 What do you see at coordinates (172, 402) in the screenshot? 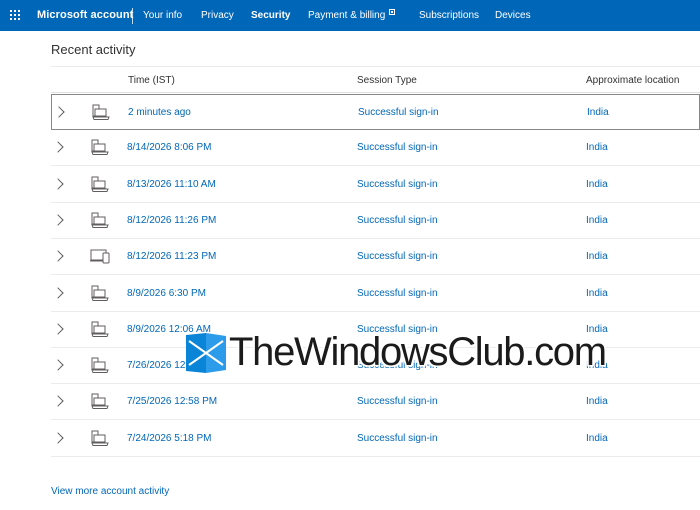
I see `time-cell: 7/25/2026 12:58 PM` at bounding box center [172, 402].